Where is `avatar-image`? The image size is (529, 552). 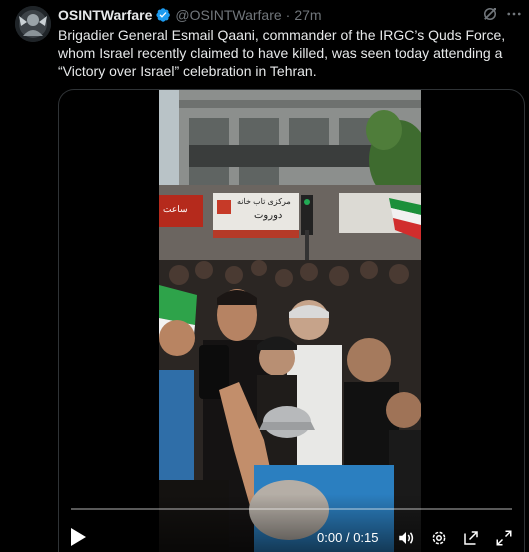 avatar-image is located at coordinates (33, 24).